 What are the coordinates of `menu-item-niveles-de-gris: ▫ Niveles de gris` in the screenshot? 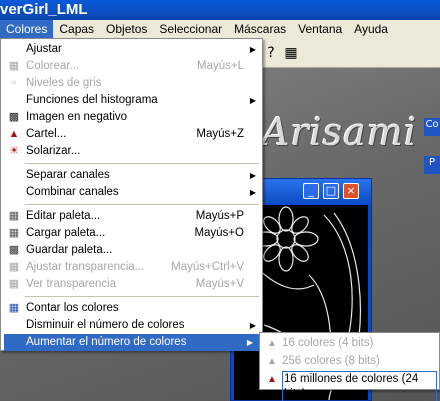 It's located at (131, 83).